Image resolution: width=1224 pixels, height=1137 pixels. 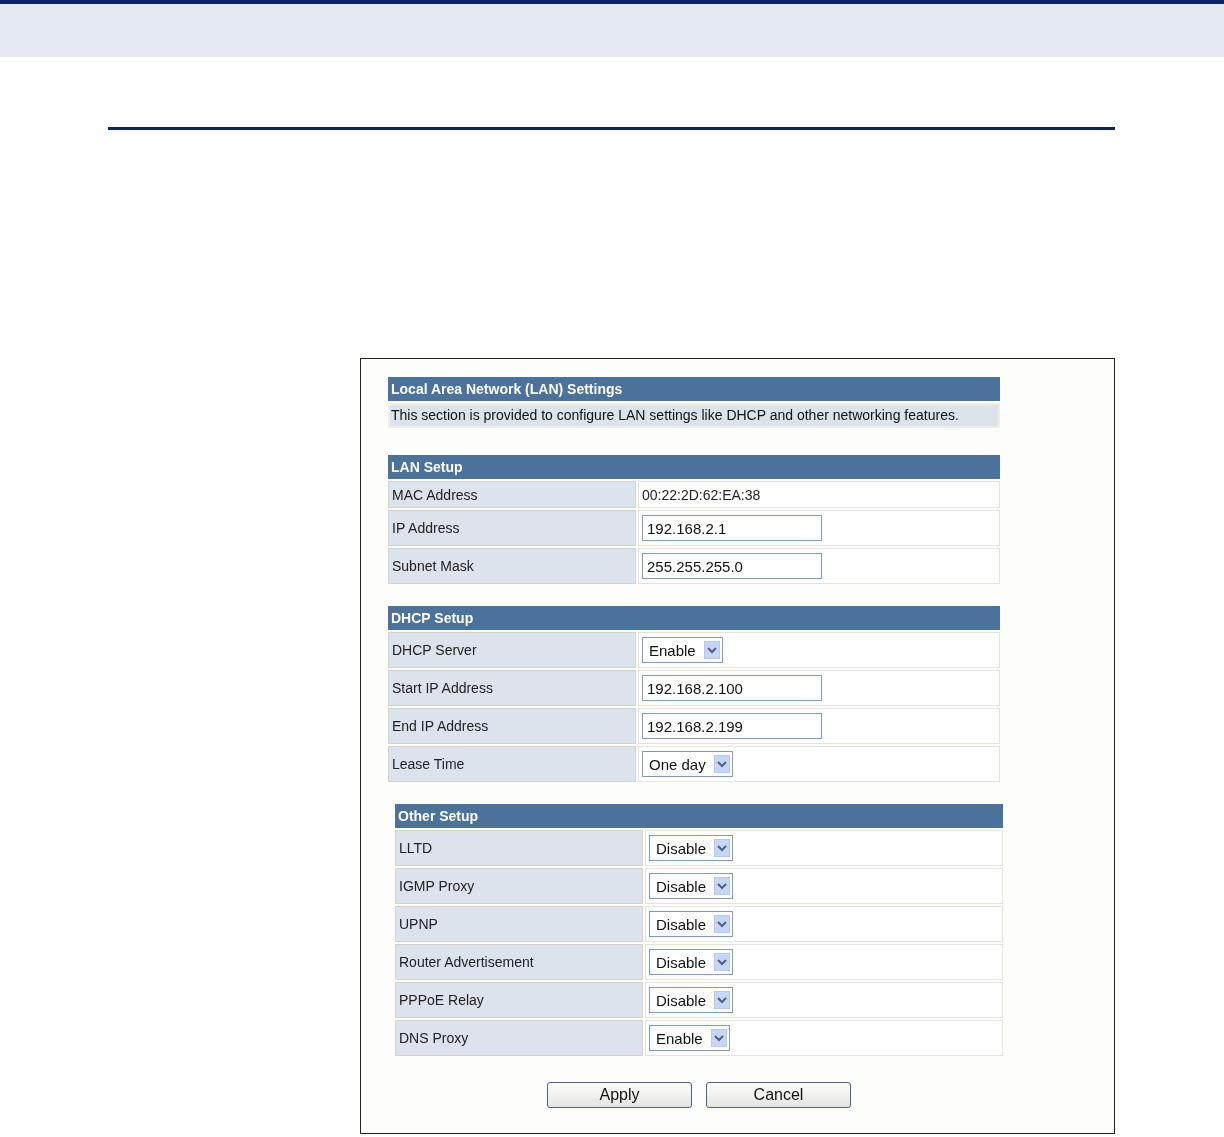 What do you see at coordinates (512, 764) in the screenshot?
I see `field-label: Lease Time` at bounding box center [512, 764].